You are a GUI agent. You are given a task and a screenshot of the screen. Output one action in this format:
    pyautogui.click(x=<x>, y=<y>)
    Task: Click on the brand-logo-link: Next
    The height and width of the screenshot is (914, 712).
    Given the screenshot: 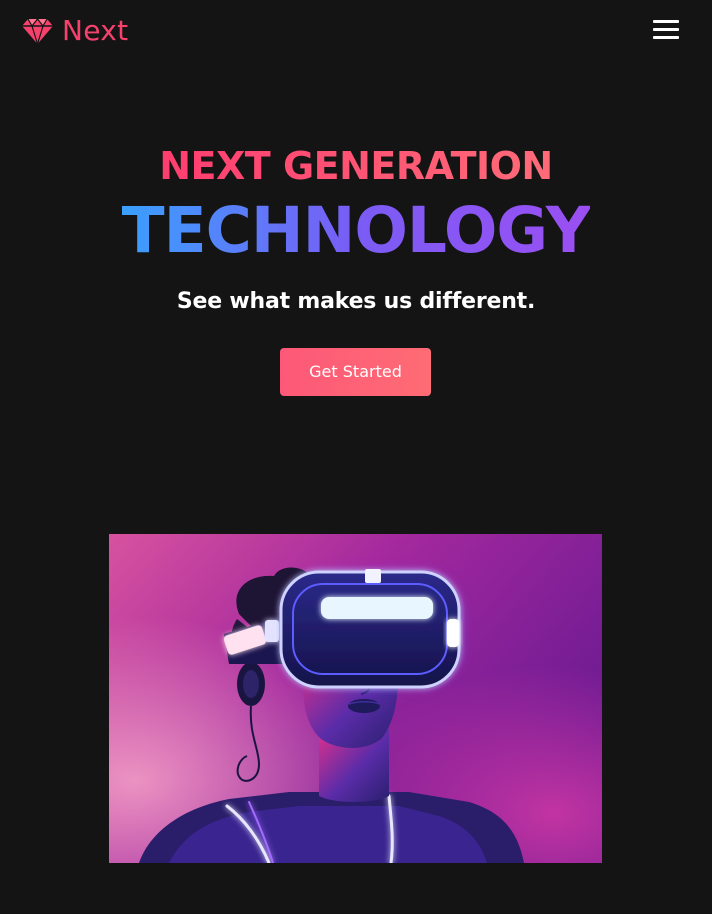 What is the action you would take?
    pyautogui.click(x=74, y=30)
    